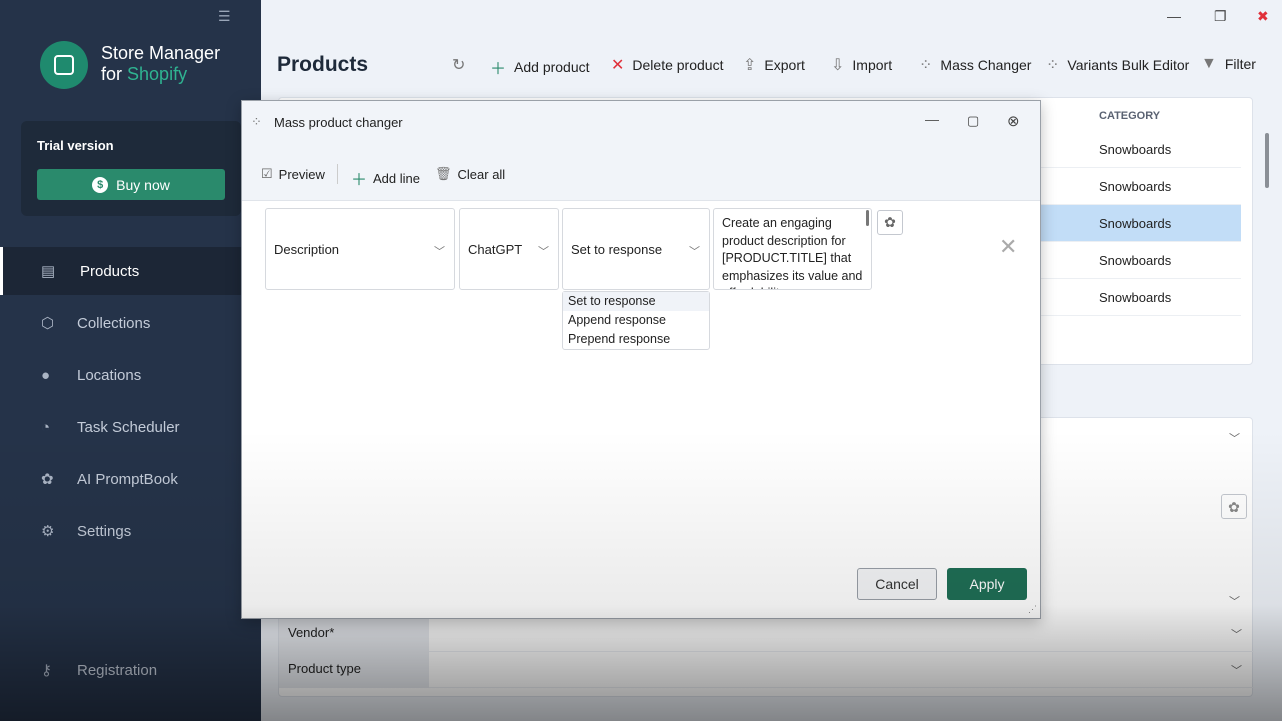 Image resolution: width=1282 pixels, height=721 pixels. I want to click on product-type-label: Product type, so click(354, 670).